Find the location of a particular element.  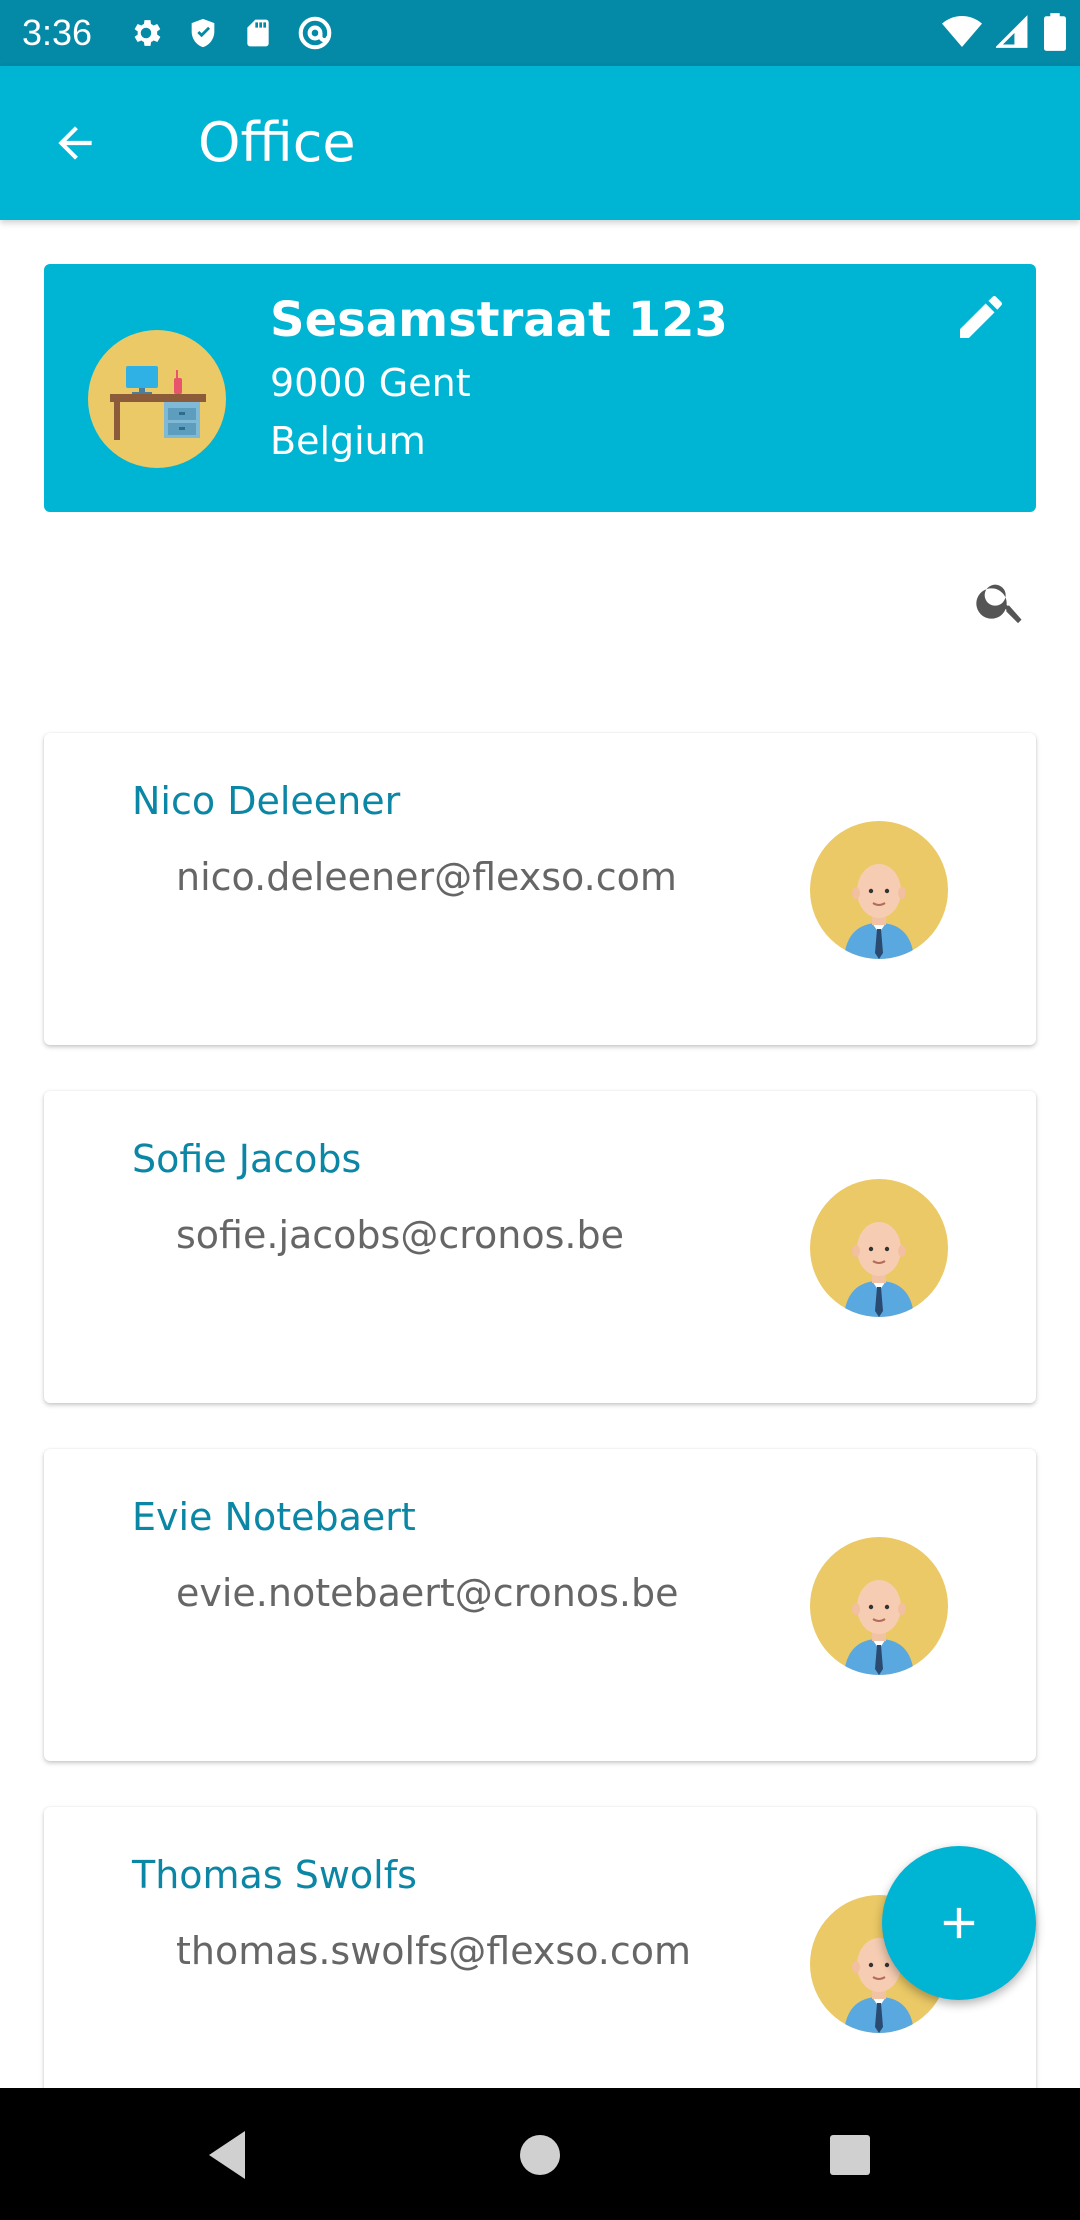

status-bar: 3:36 is located at coordinates (540, 33).